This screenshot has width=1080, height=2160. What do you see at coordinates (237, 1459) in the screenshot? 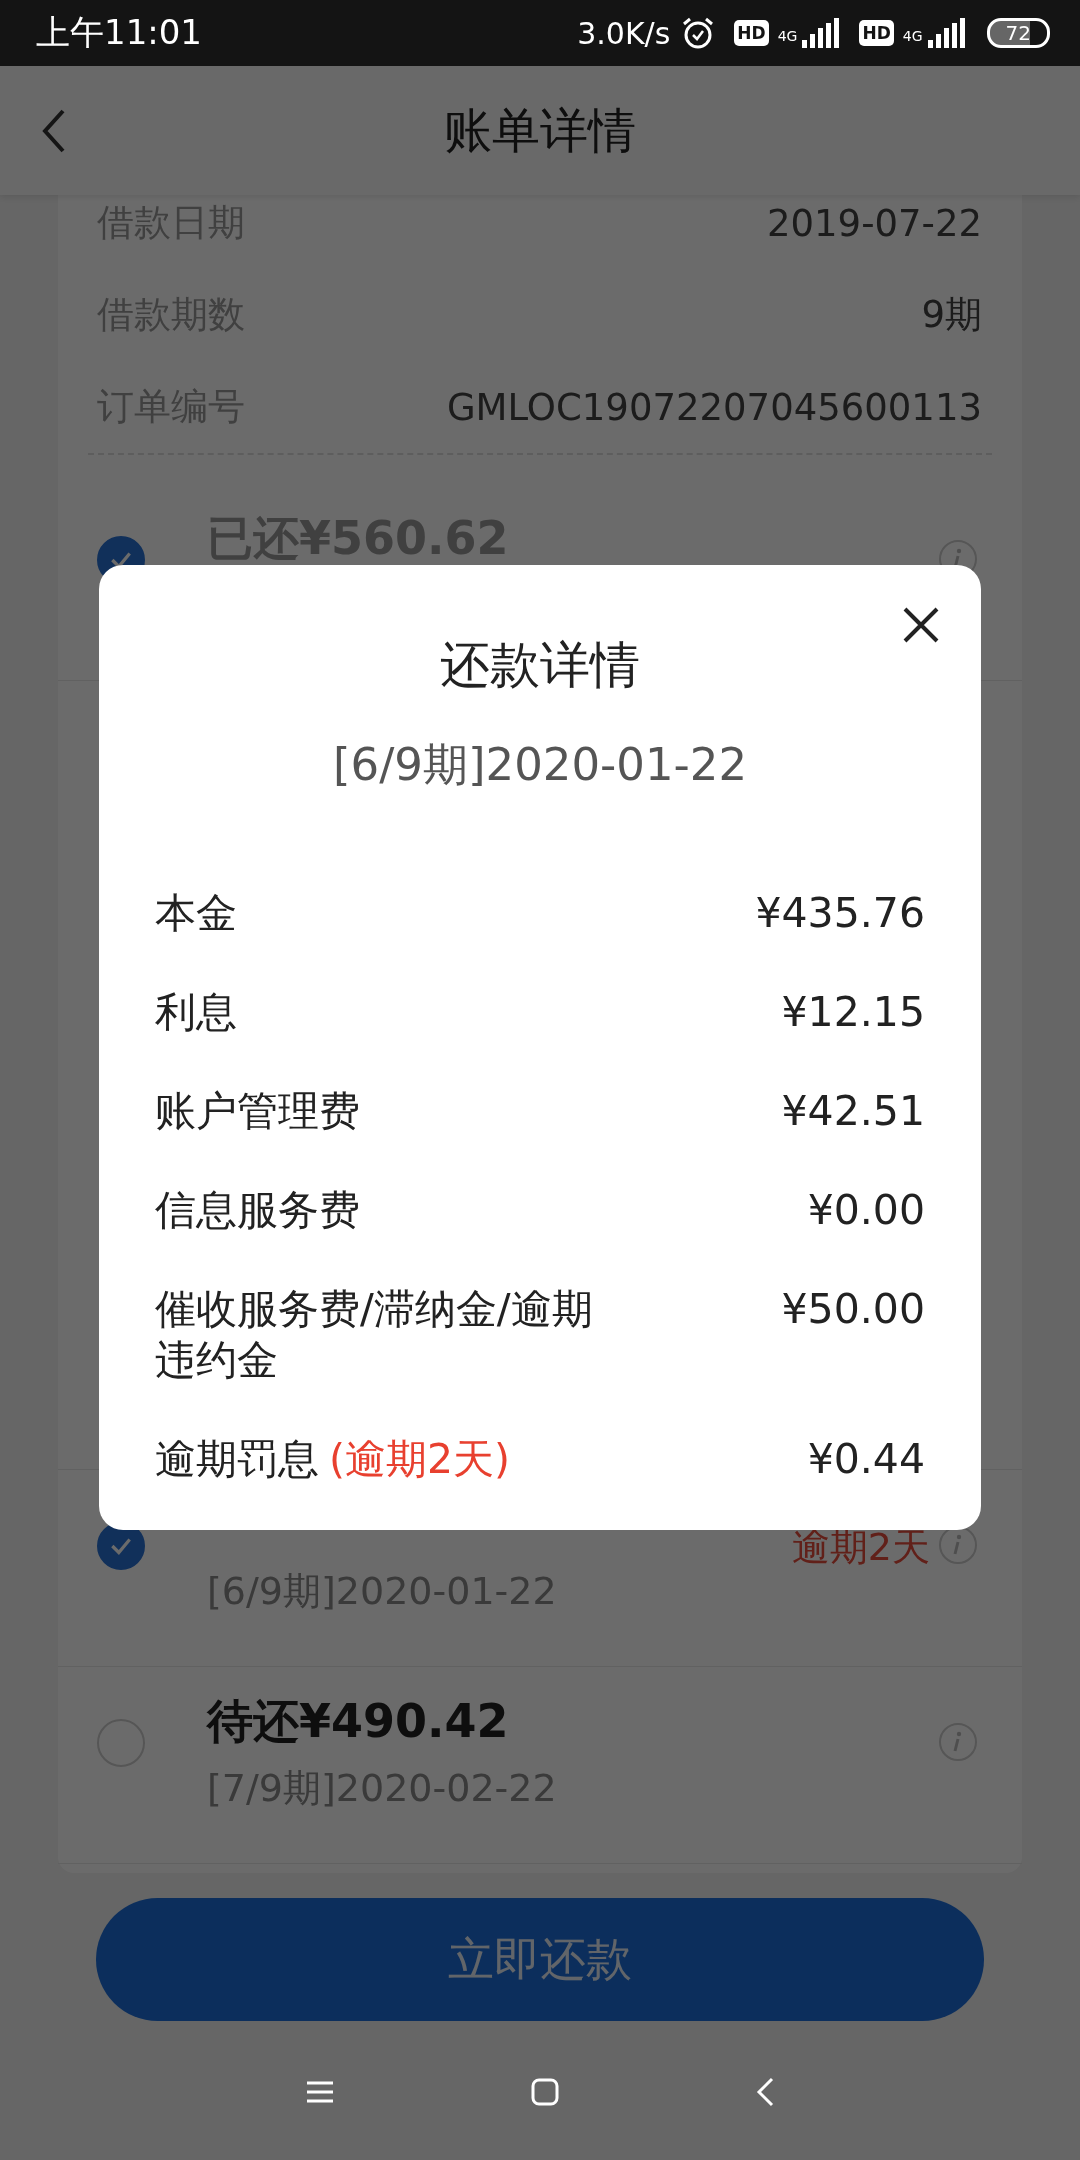
I see `fee-label: 逾期罚息` at bounding box center [237, 1459].